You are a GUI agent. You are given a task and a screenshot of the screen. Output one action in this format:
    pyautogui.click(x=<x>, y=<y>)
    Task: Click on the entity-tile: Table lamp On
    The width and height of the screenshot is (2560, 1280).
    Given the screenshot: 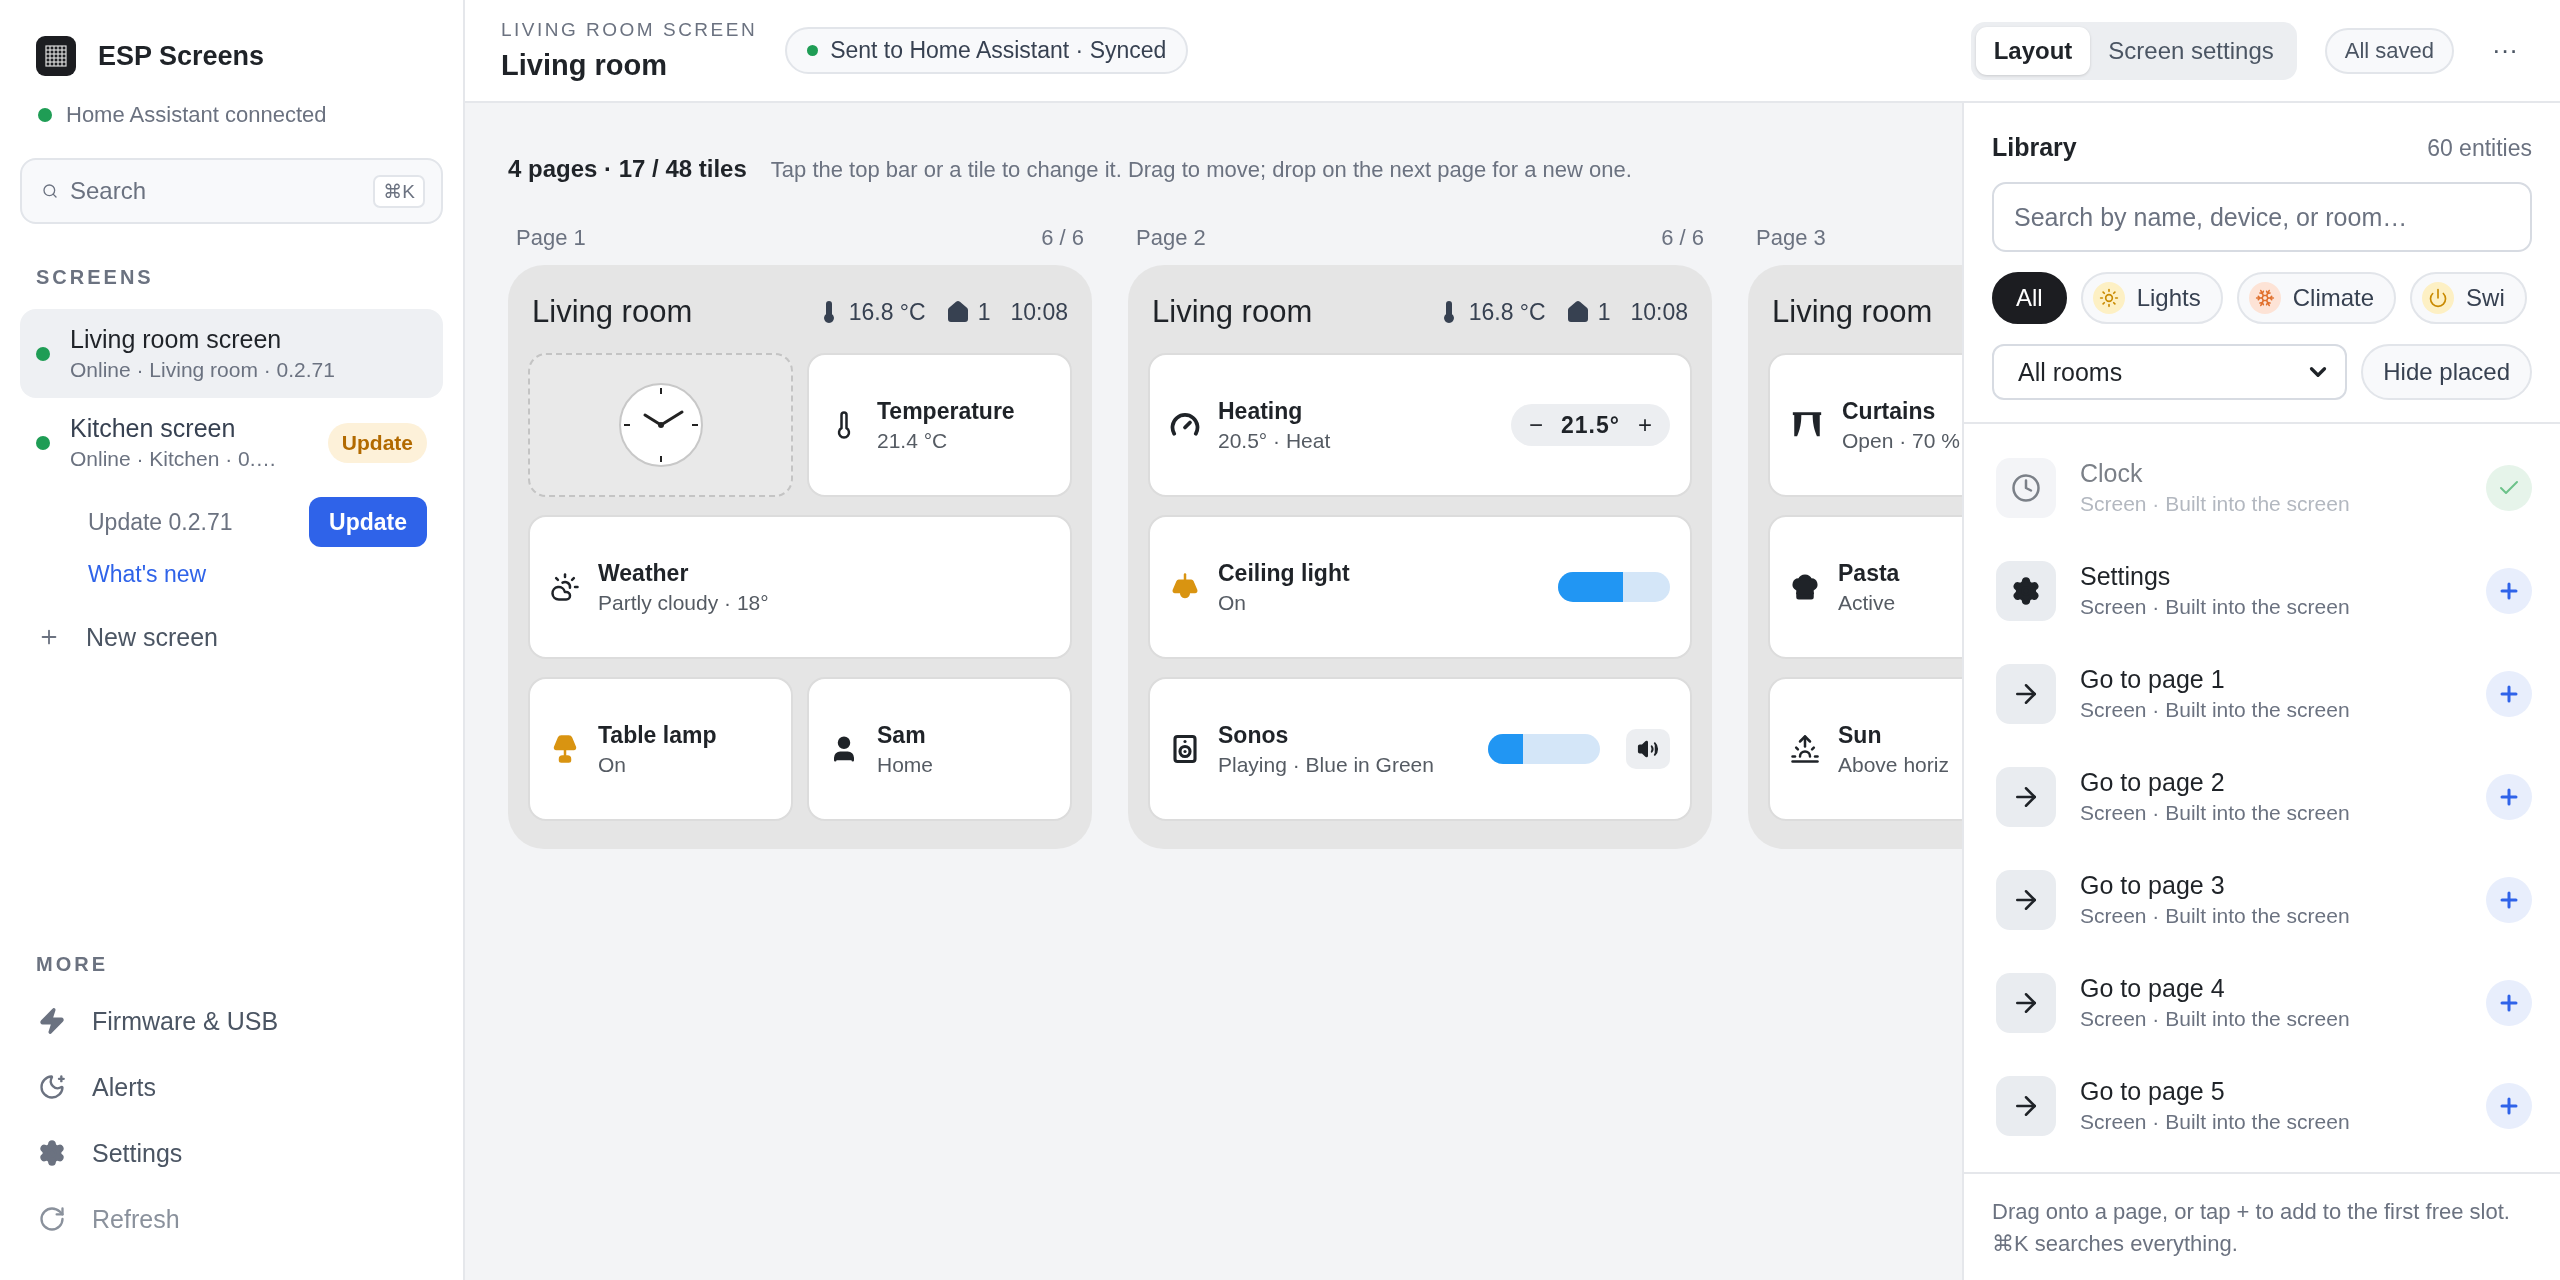 What is the action you would take?
    pyautogui.click(x=660, y=749)
    